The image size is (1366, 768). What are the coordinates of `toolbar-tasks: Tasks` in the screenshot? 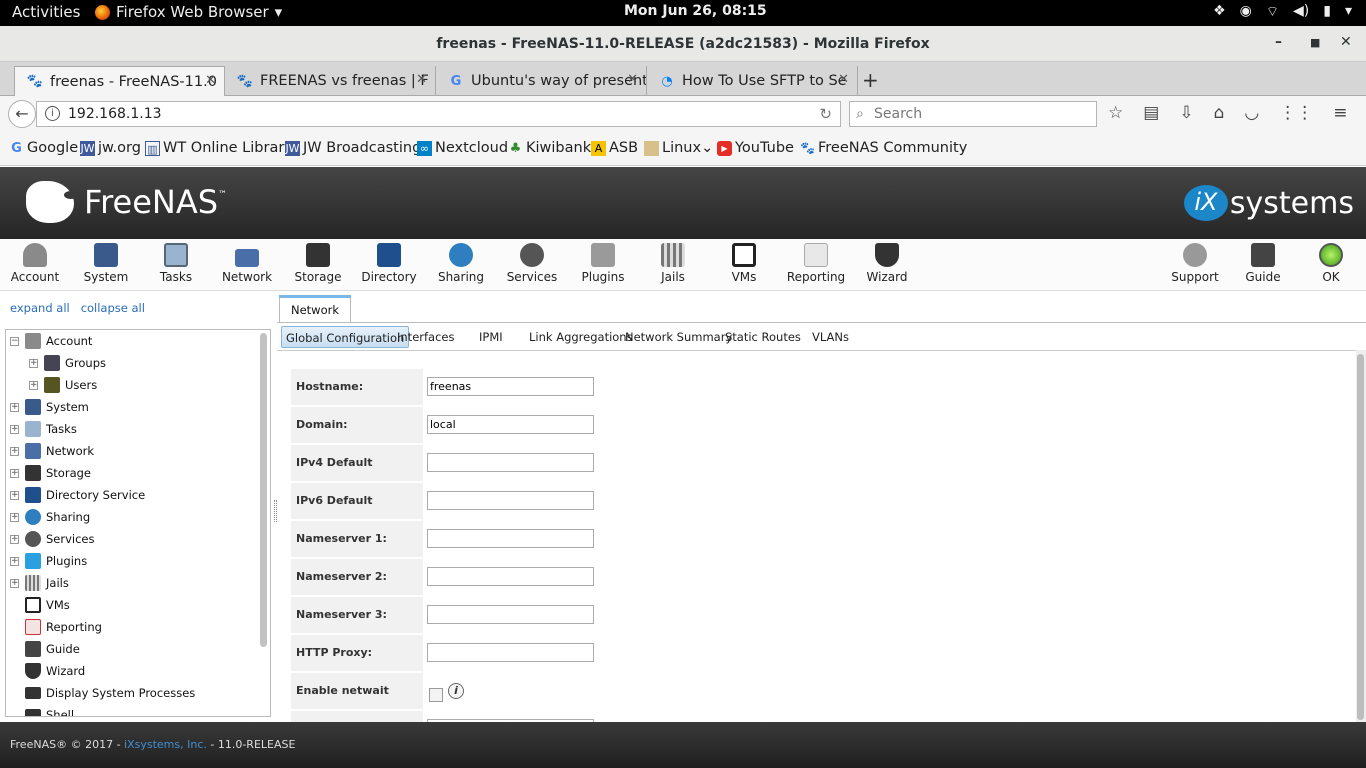 It's located at (176, 263).